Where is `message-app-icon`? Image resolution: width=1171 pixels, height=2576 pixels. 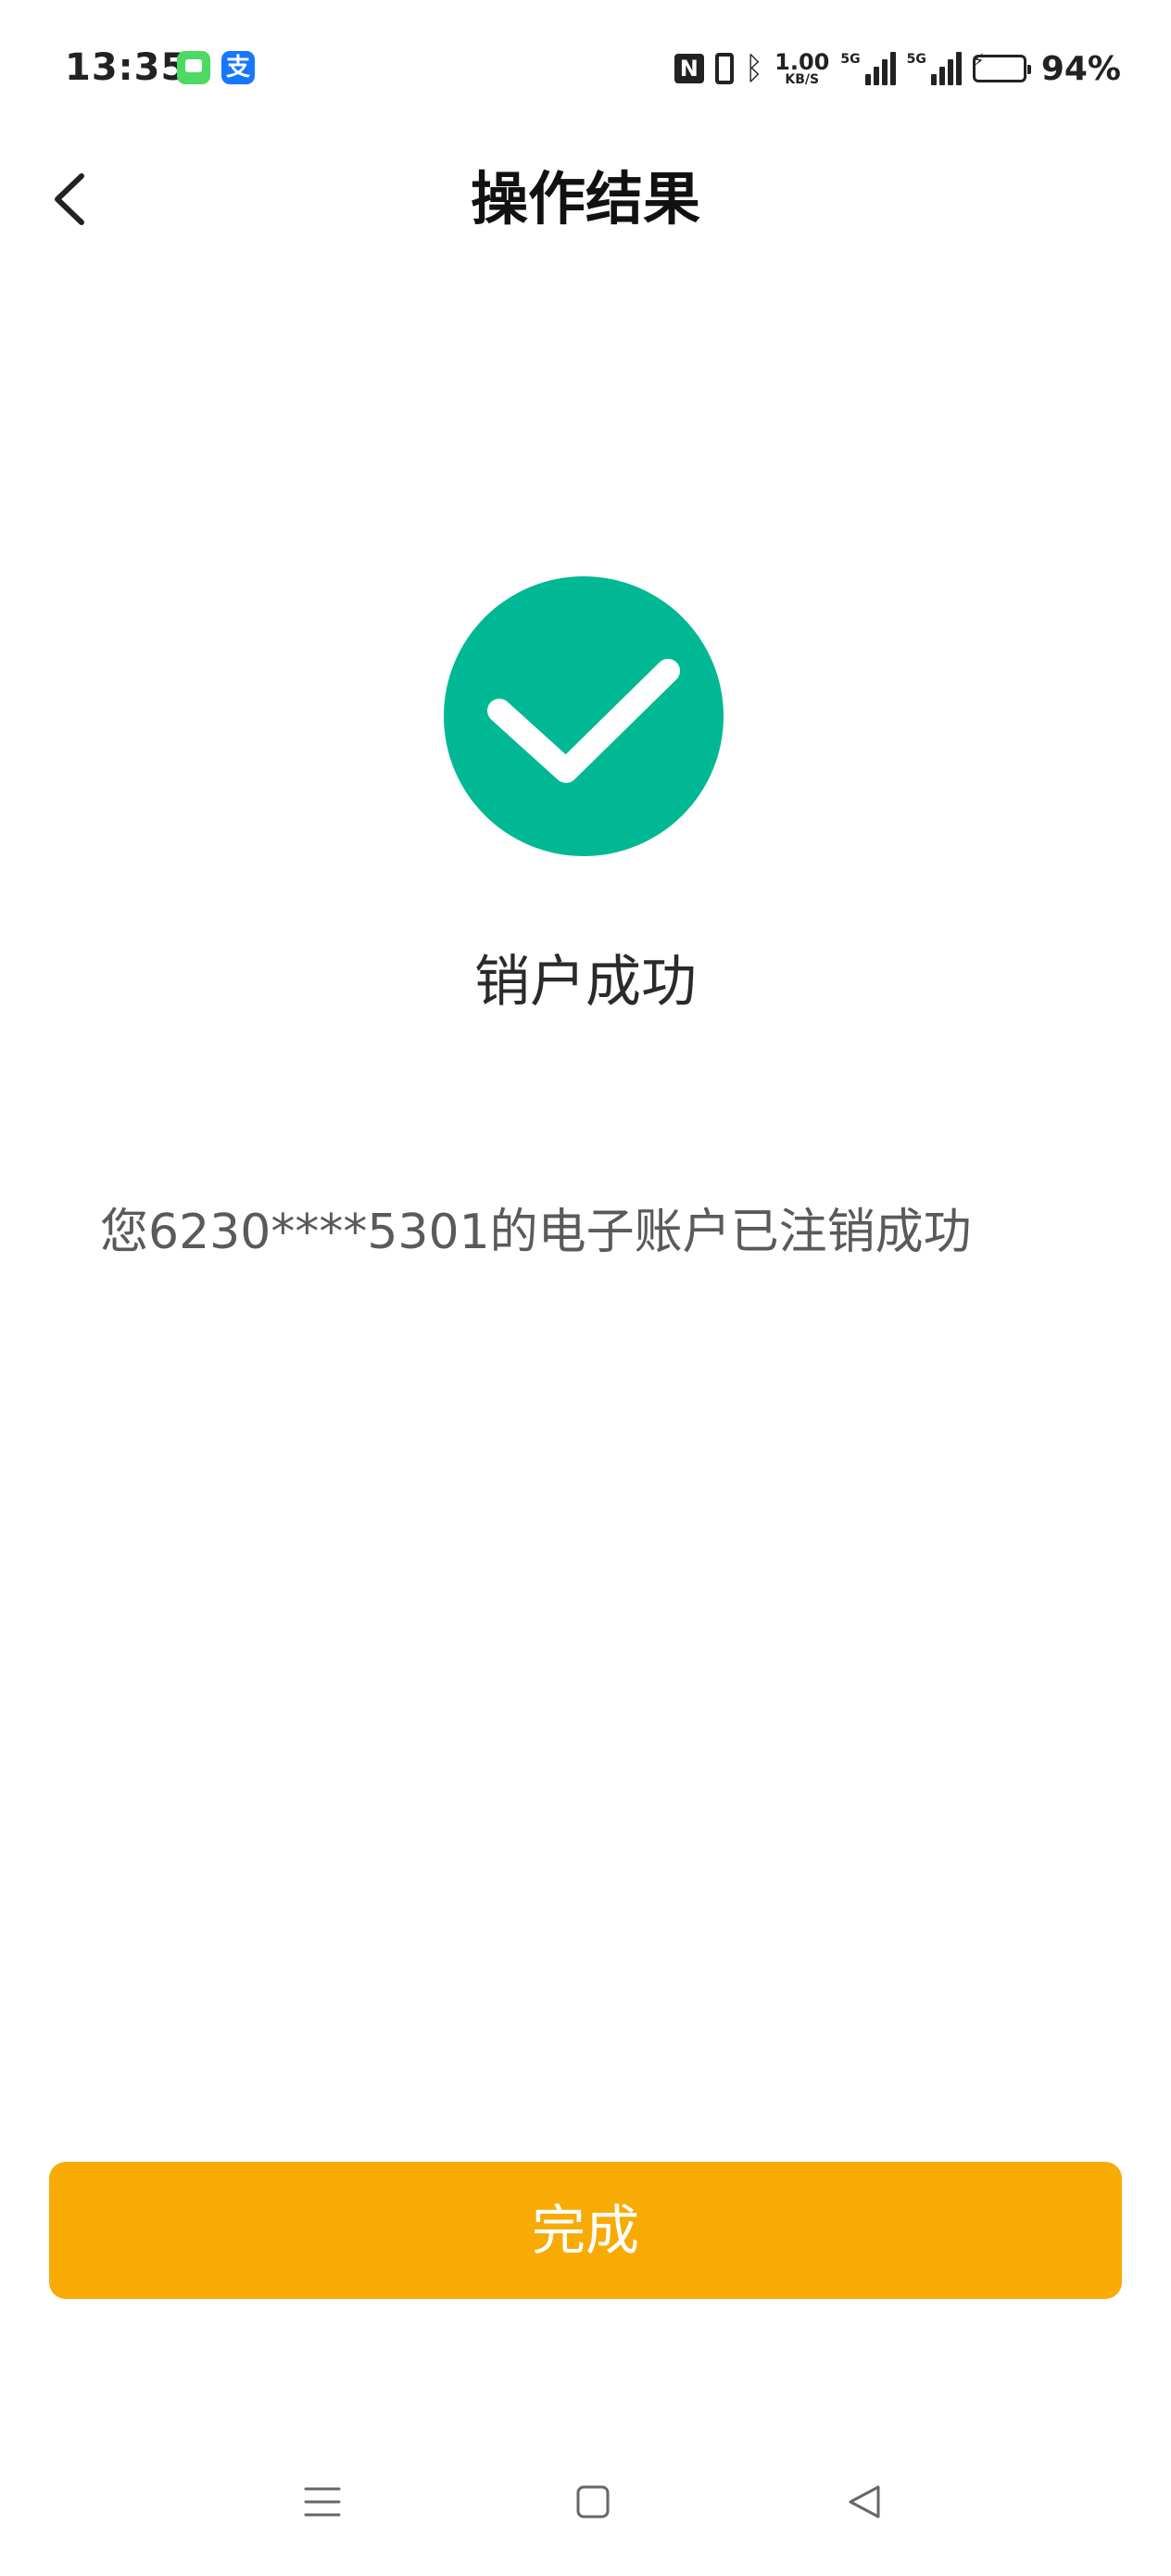
message-app-icon is located at coordinates (193, 68).